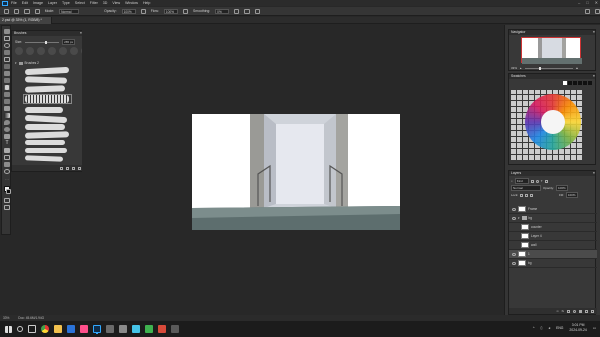  I want to click on menu-edit: Edit, so click(25, 3).